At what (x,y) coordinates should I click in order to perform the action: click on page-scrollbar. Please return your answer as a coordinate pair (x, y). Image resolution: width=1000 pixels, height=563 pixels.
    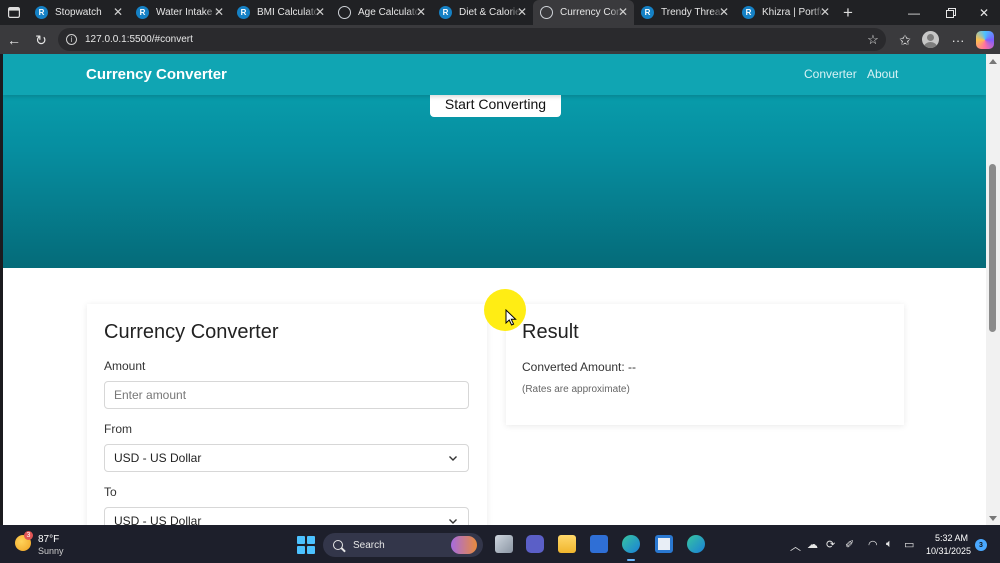
    Looking at the image, I should click on (993, 289).